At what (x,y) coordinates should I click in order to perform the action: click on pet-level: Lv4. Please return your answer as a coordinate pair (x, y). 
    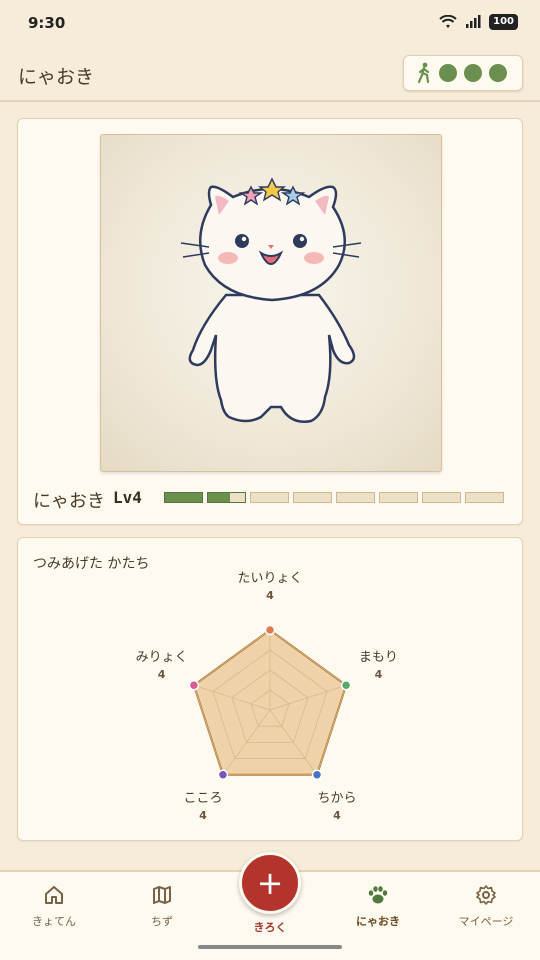
    Looking at the image, I should click on (127, 497).